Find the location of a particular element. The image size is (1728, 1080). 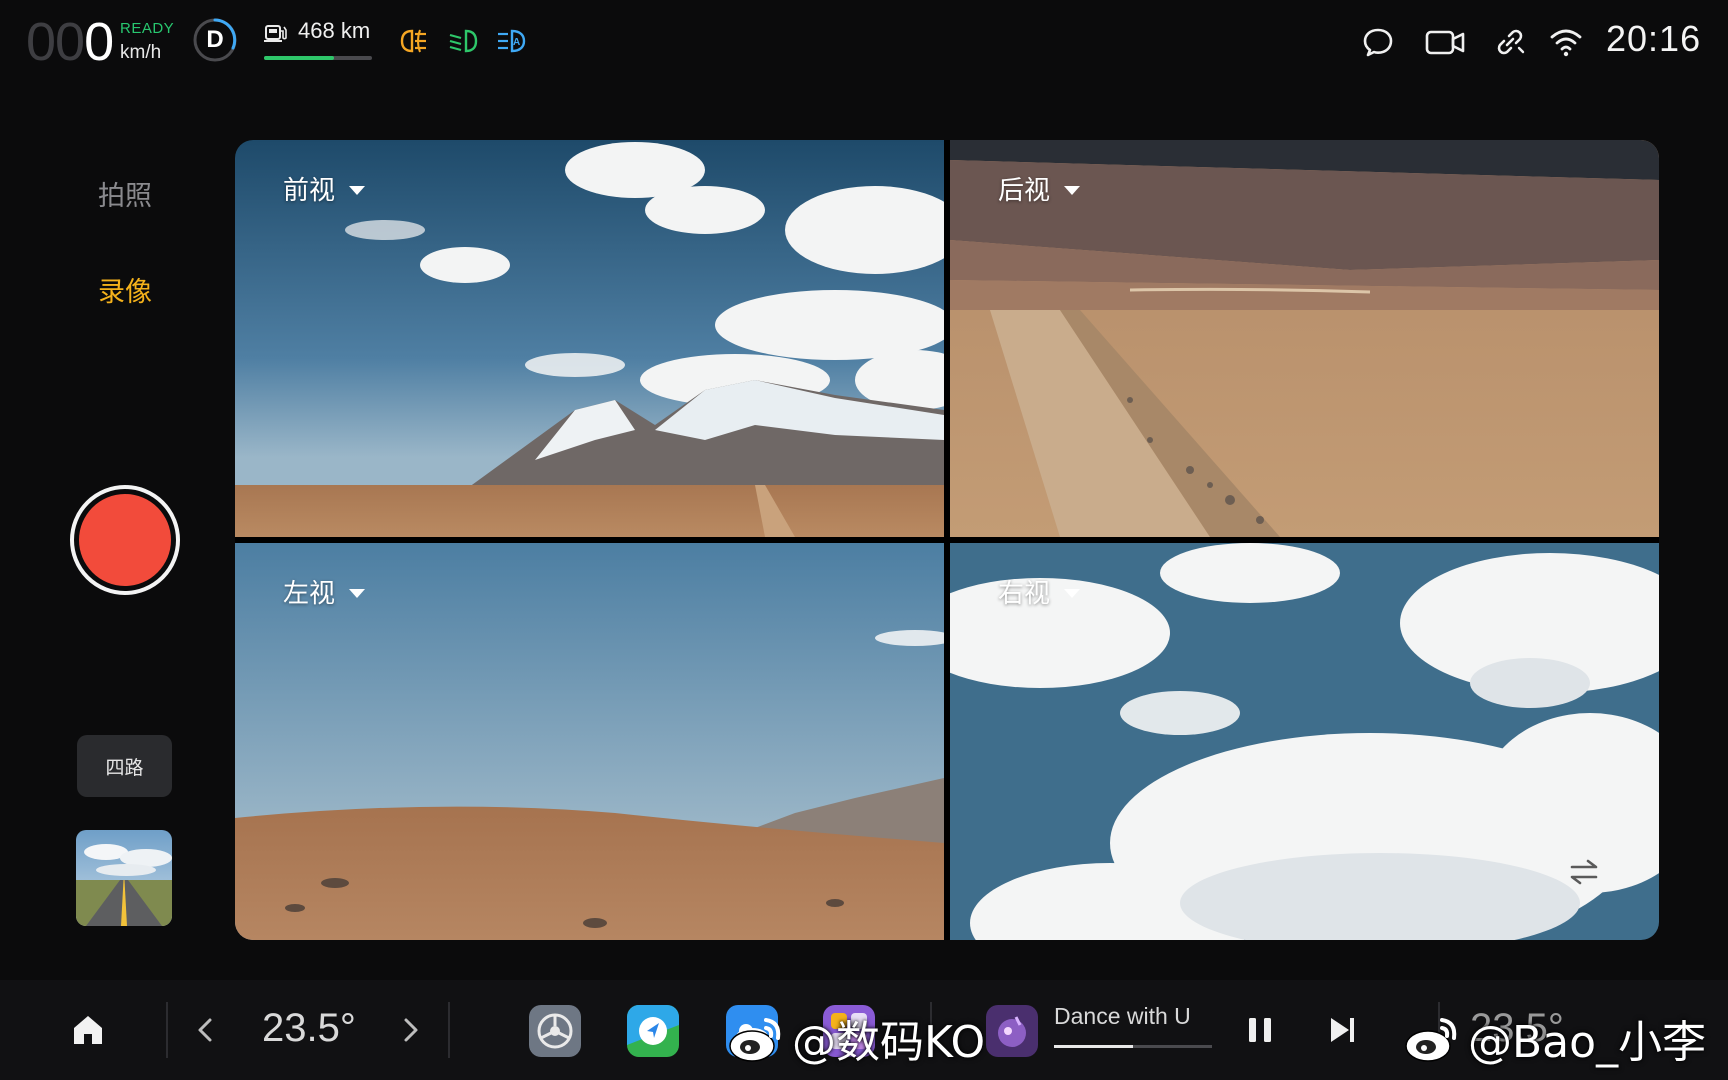

song-progress-bar is located at coordinates (1133, 1046).